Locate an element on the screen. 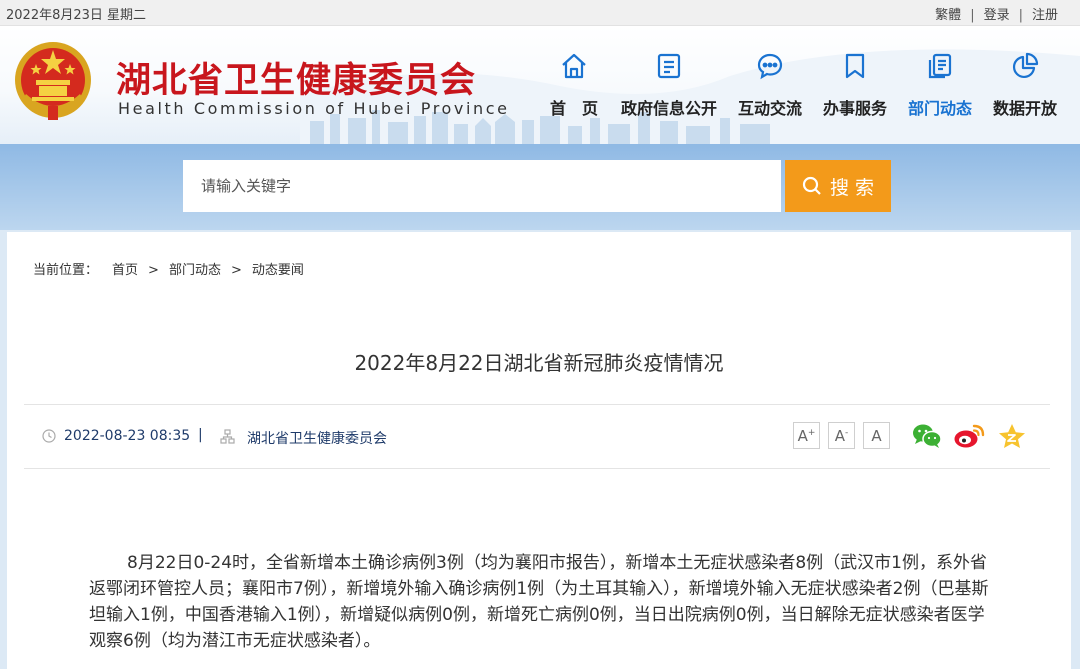 This screenshot has height=669, width=1080. search-input is located at coordinates (482, 186).